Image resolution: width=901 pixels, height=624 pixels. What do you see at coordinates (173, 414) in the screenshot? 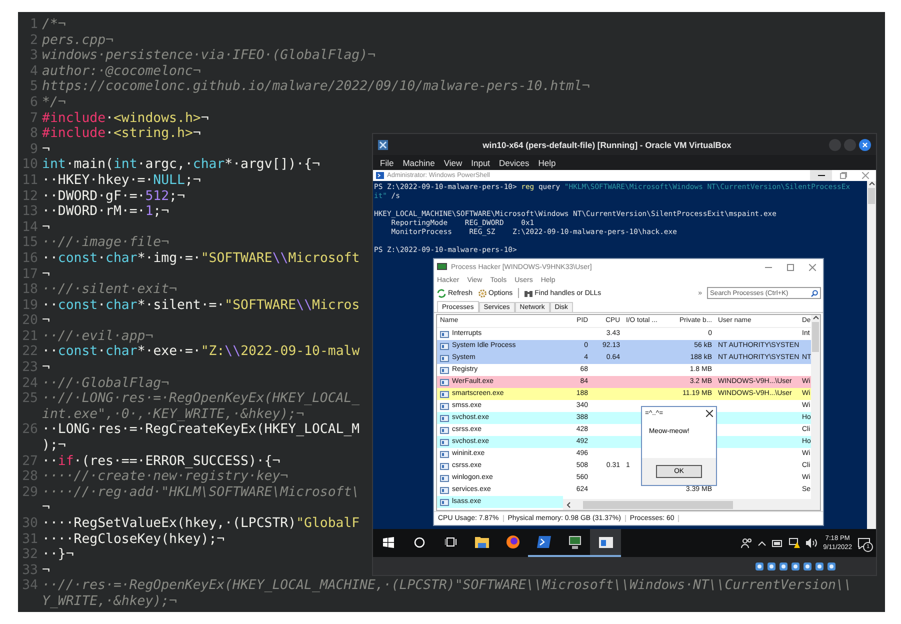
I see `code-line: int.exe",·0·,·KEY_WRITE,·&hkey);¬` at bounding box center [173, 414].